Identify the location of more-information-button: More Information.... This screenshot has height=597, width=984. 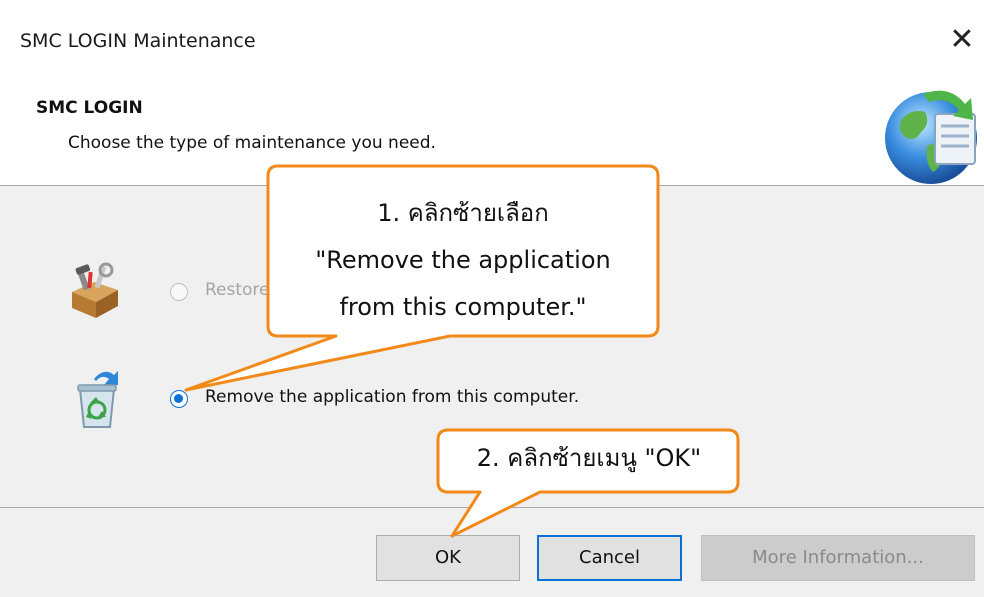
(838, 558).